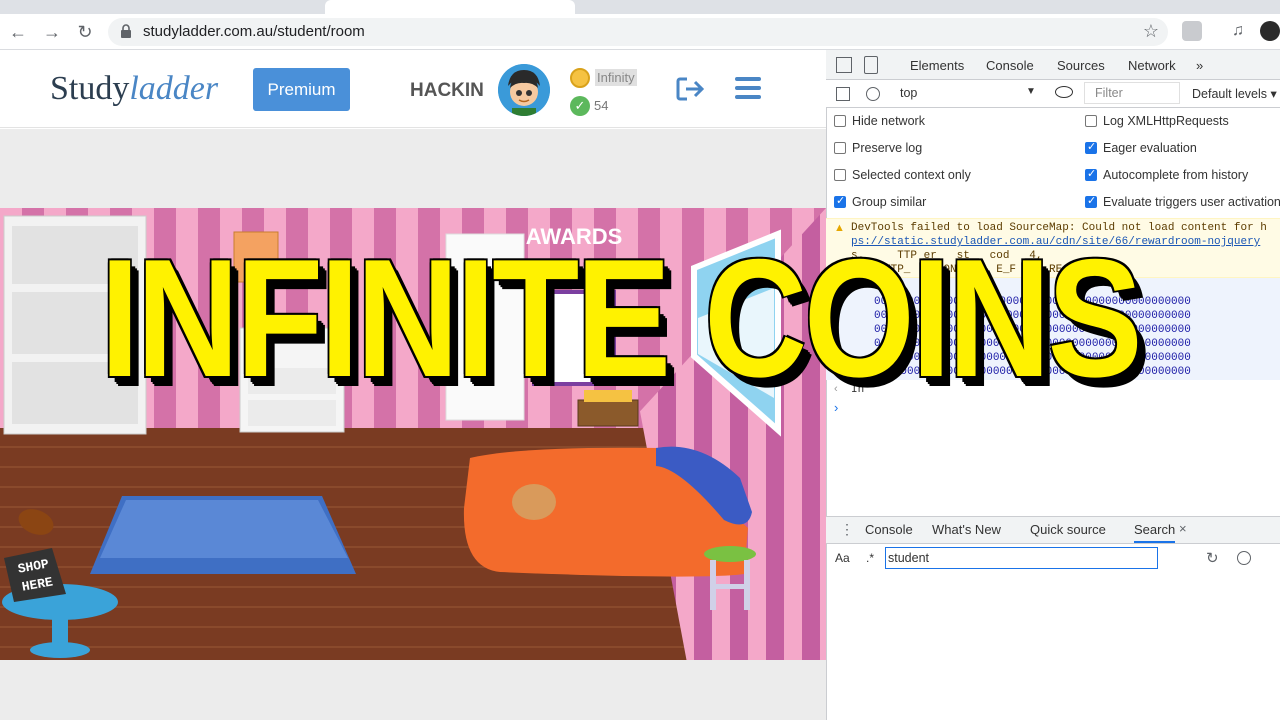 Image resolution: width=1280 pixels, height=720 pixels. What do you see at coordinates (524, 90) in the screenshot?
I see `avatar` at bounding box center [524, 90].